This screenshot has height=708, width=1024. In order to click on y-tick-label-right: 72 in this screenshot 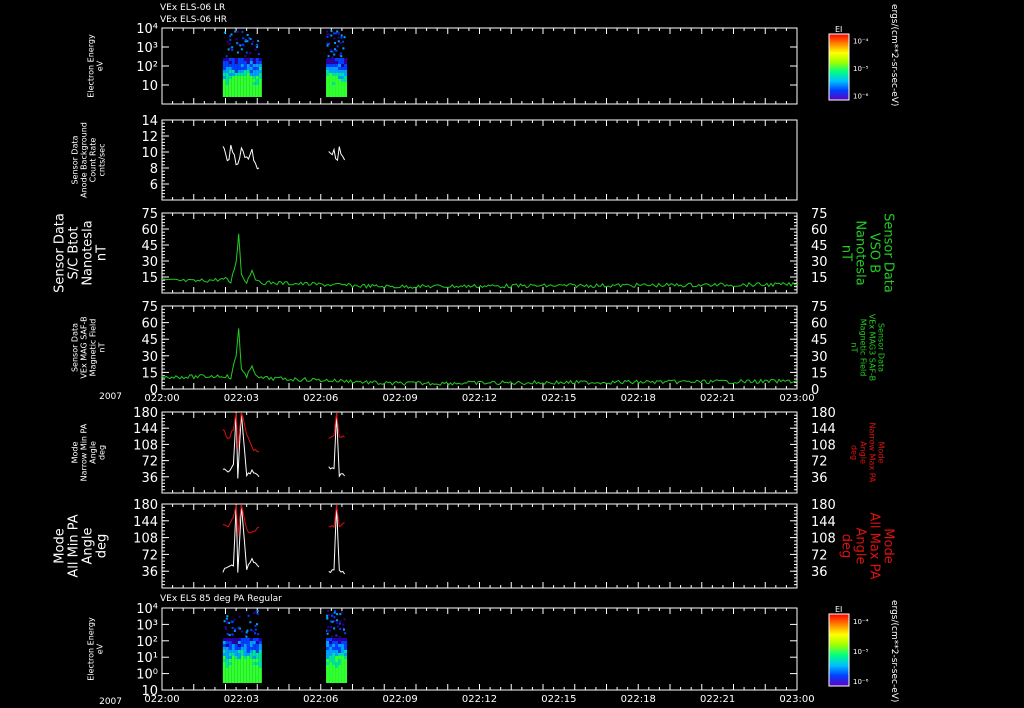, I will do `click(819, 555)`.